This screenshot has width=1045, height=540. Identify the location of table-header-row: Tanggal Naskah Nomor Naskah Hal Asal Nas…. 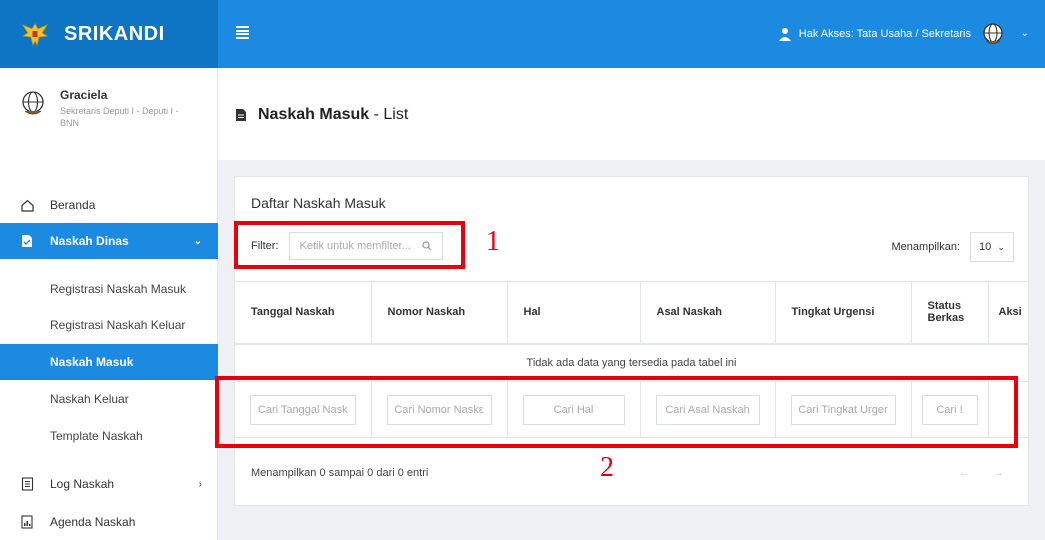
(631, 313).